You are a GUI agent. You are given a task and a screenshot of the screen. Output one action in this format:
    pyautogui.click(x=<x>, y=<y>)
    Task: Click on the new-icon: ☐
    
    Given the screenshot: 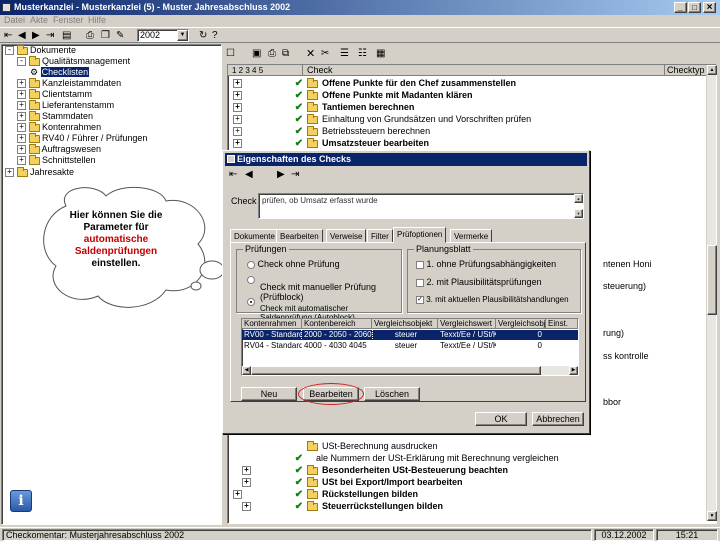 What is the action you would take?
    pyautogui.click(x=230, y=53)
    